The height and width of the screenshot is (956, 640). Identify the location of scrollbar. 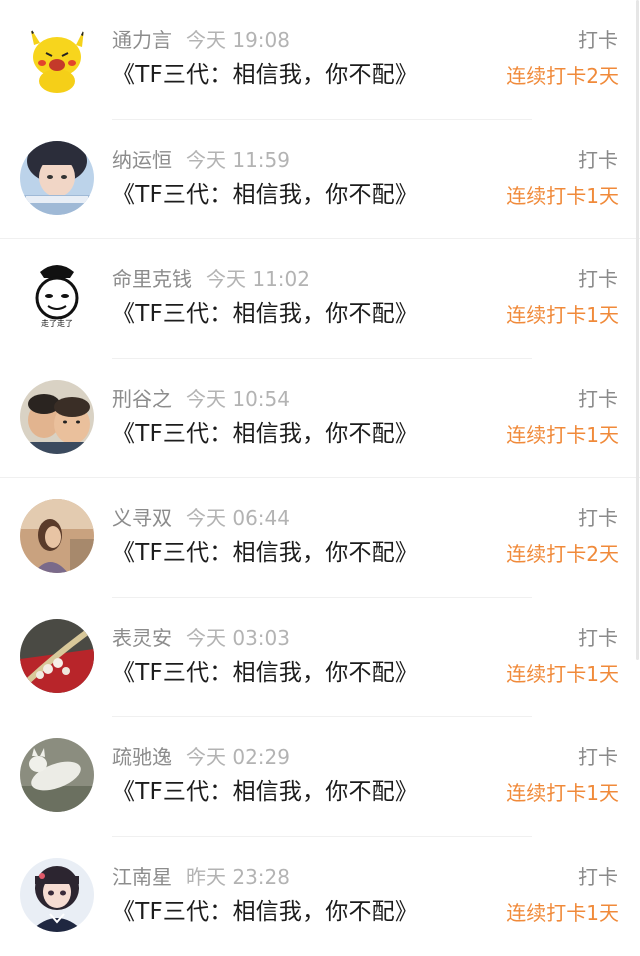
(638, 475).